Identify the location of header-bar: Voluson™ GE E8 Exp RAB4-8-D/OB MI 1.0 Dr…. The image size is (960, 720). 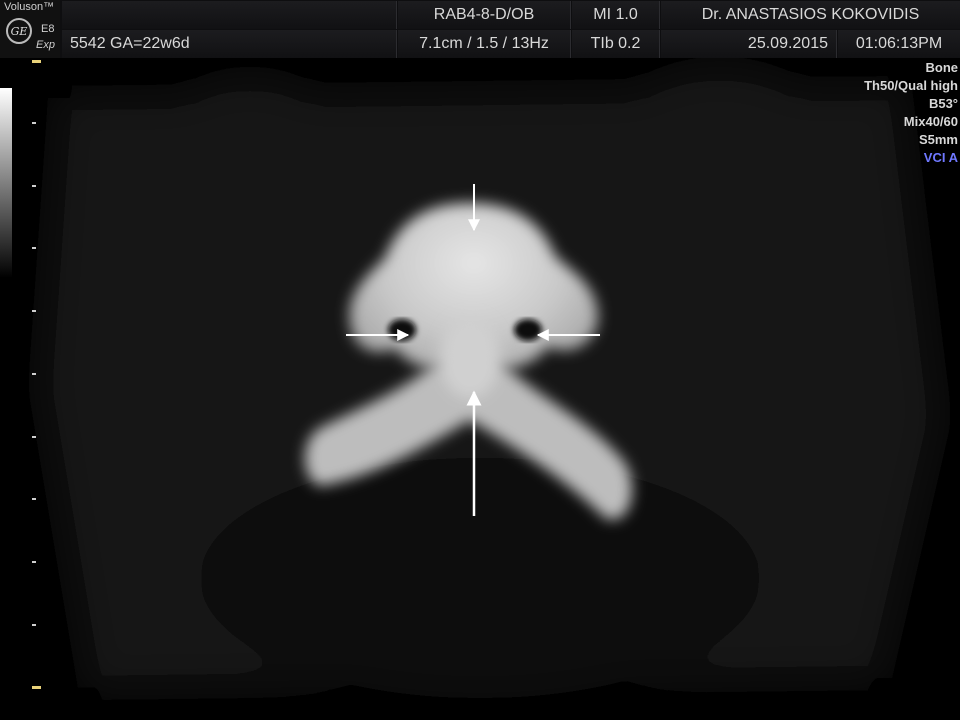
(480, 29).